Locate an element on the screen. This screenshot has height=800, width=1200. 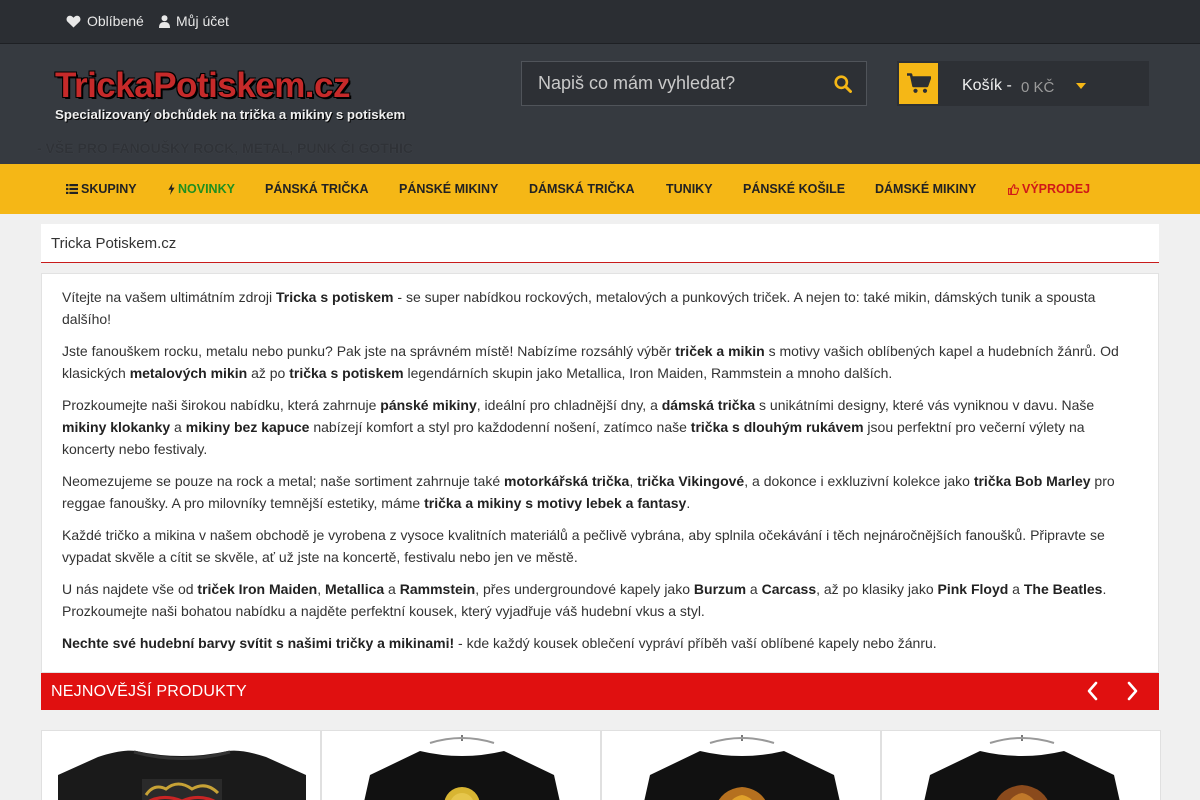
bold-text: dámská trička is located at coordinates (708, 405).